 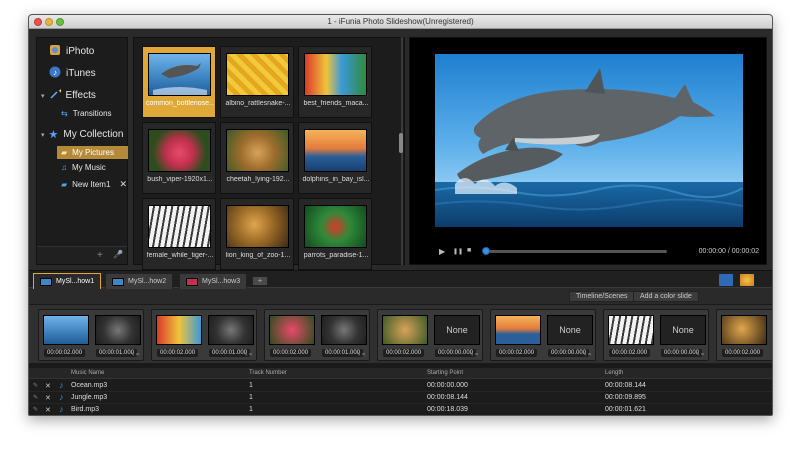 I want to click on column-header: Starting Point, so click(x=445, y=373).